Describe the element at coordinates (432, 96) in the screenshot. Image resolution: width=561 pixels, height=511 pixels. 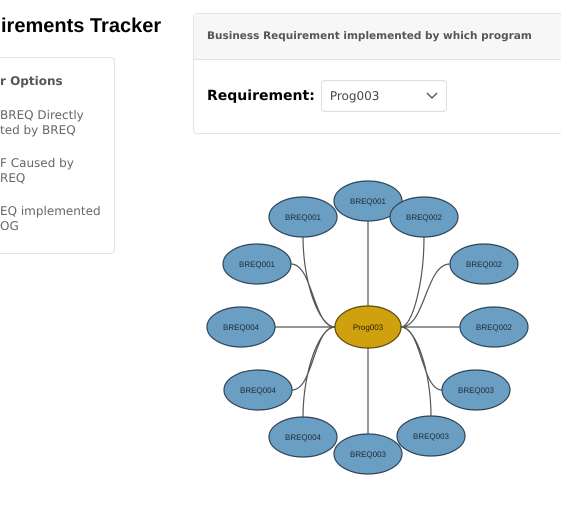
I see `chevron-icon` at that location.